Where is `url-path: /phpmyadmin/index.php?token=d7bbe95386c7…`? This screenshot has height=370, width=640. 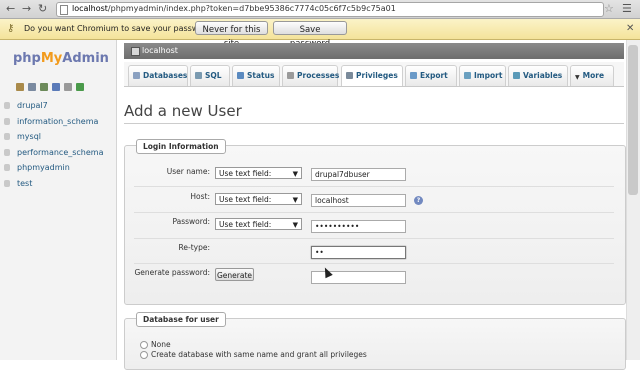
url-path: /phpmyadmin/index.php?token=d7bbe95386c7… is located at coordinates (251, 8).